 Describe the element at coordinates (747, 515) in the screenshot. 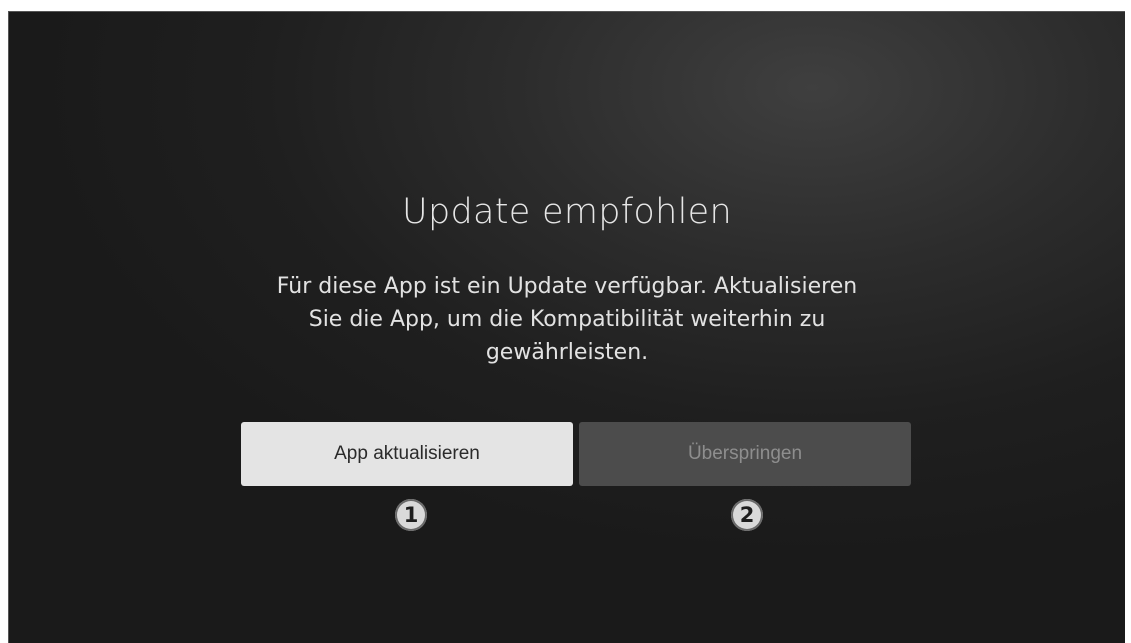

I see `callout-marker-2: 2` at that location.